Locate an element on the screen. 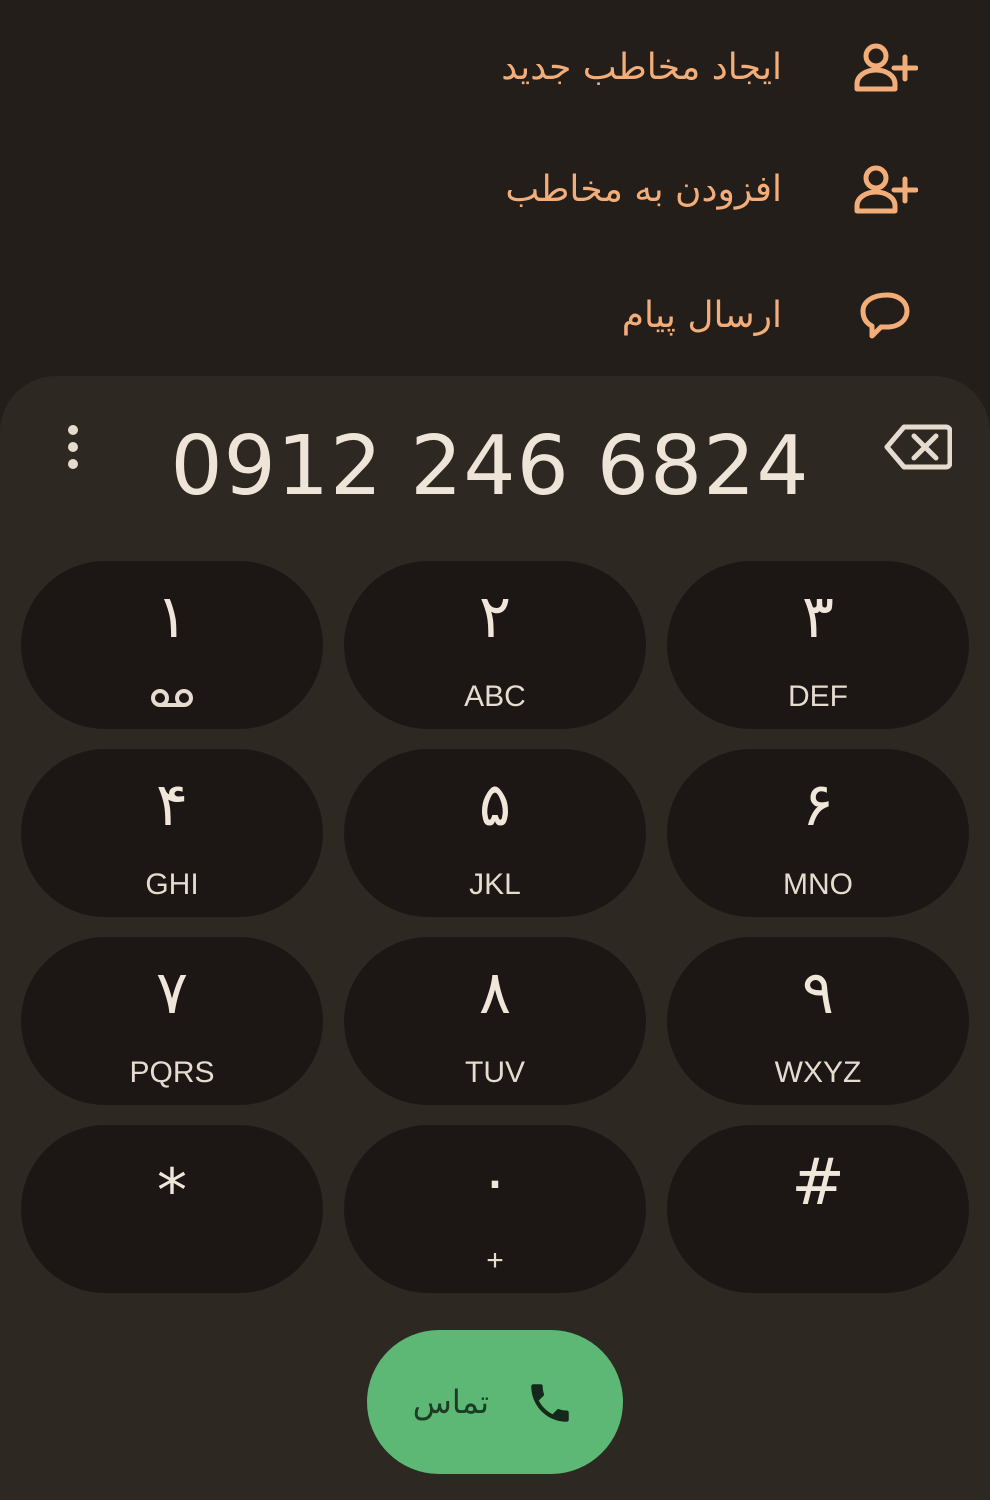  key-1: ۱ is located at coordinates (172, 645).